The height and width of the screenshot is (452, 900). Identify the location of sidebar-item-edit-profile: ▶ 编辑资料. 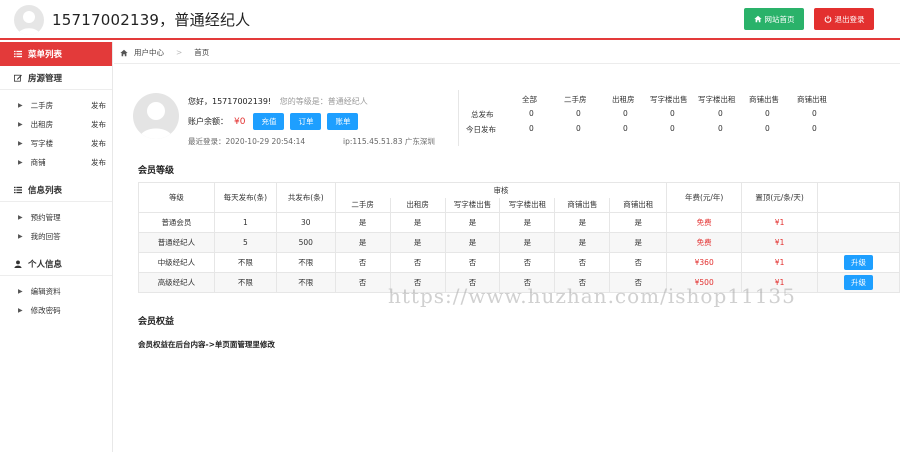
(56, 291).